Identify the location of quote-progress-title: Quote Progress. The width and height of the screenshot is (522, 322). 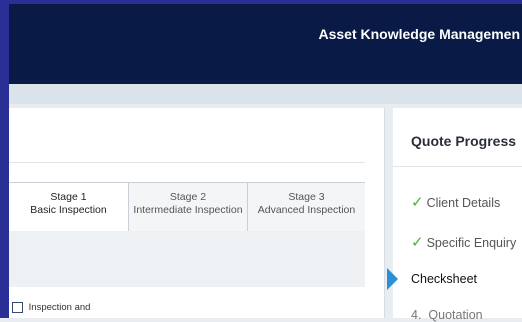
(464, 141).